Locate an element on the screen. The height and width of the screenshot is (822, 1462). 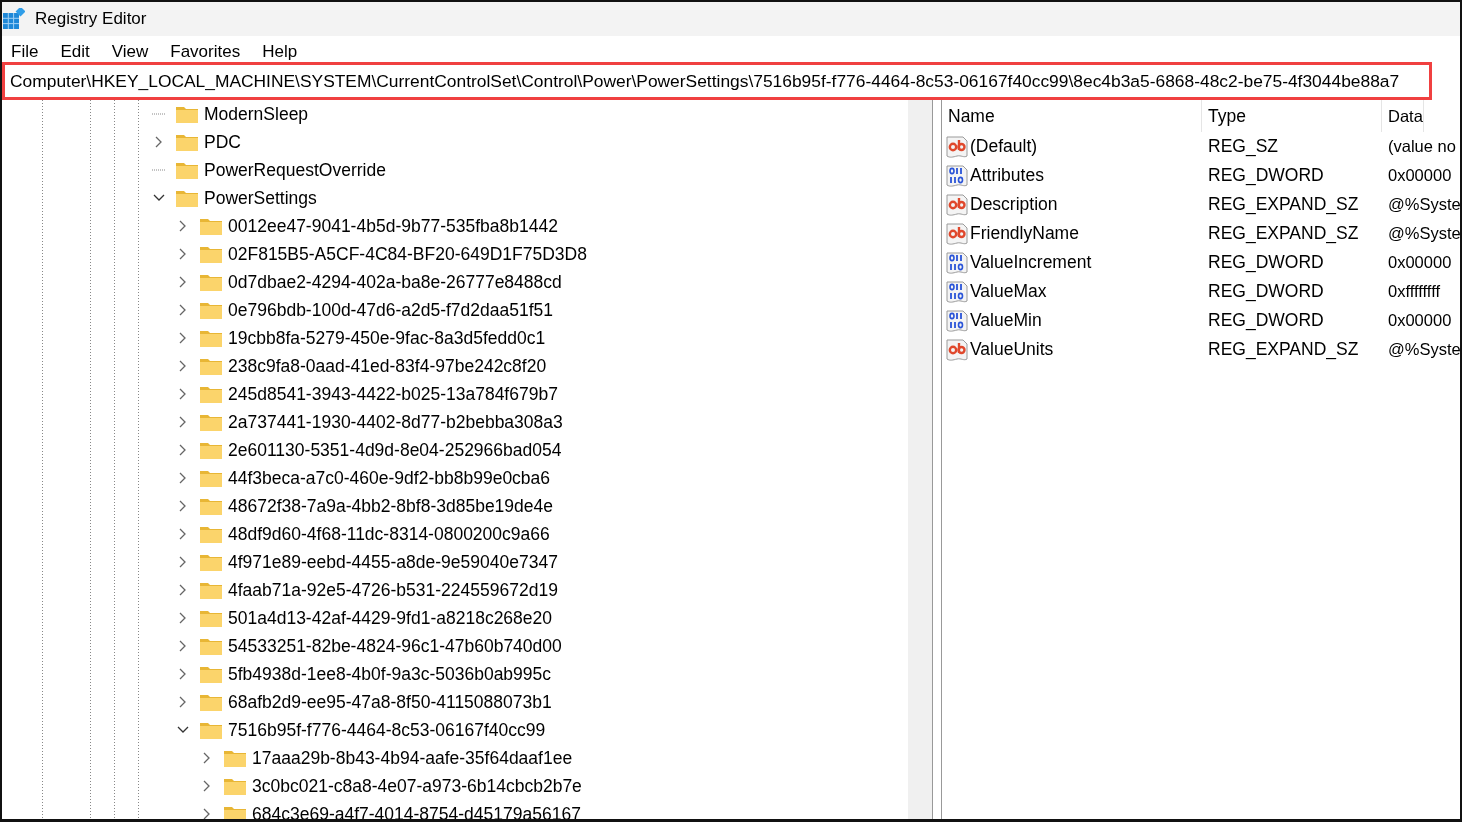
tree-item: 4f971e89-eebd-4455-a8de-9e59040e7347 is located at coordinates (393, 562).